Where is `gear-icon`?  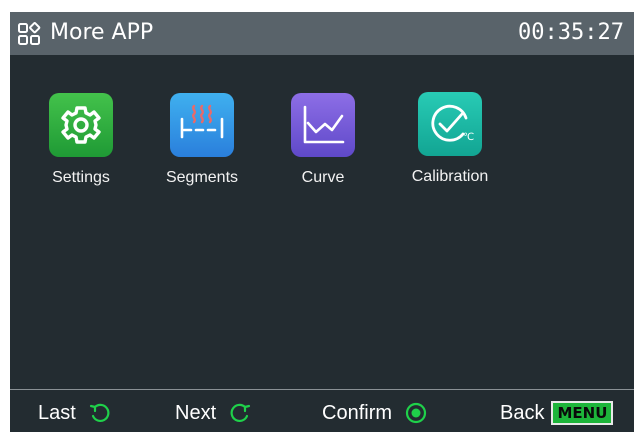
gear-icon is located at coordinates (81, 125).